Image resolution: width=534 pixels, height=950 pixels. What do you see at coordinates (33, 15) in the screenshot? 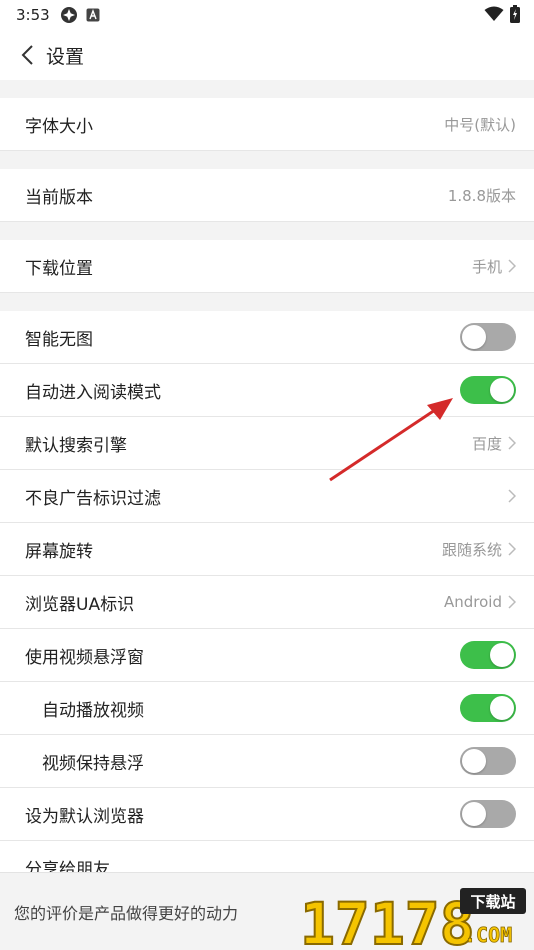
I see `status-time: 3:53` at bounding box center [33, 15].